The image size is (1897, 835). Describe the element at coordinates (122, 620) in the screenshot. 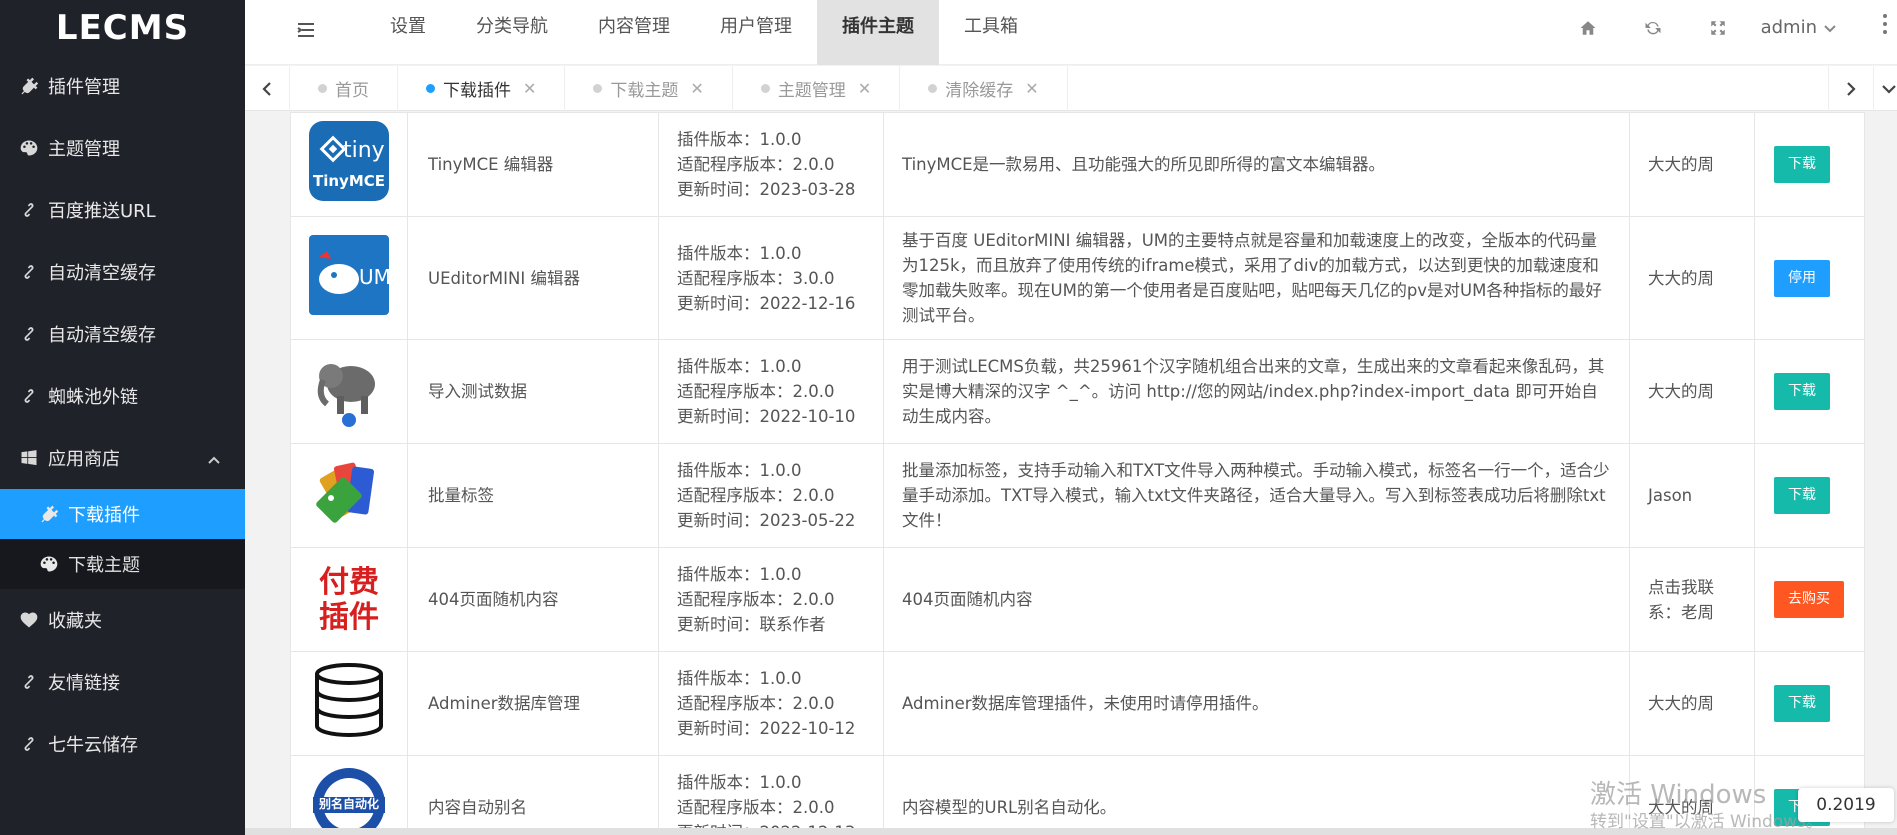

I see `sidebar-item-favorites: 收藏夹` at that location.